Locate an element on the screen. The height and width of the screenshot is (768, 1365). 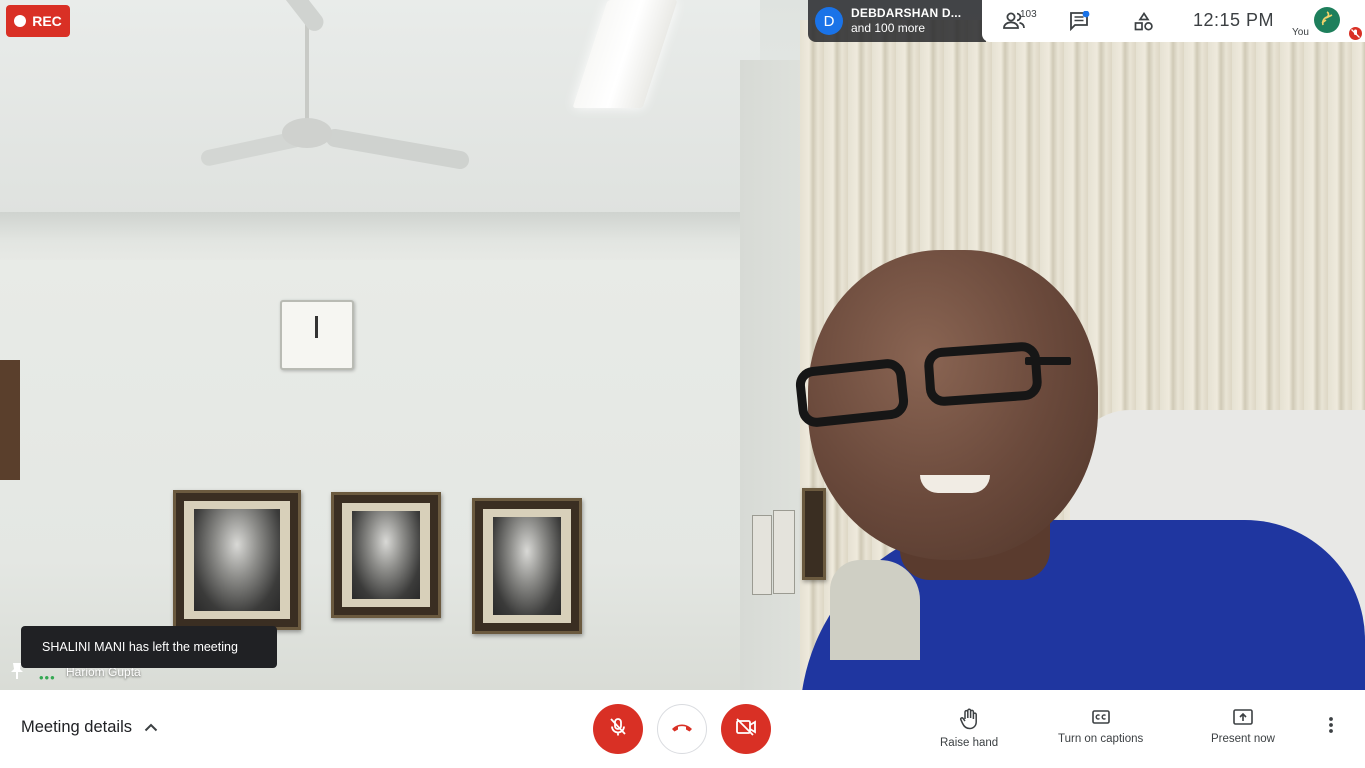
captions-label: Turn on captions is located at coordinates (1101, 739).